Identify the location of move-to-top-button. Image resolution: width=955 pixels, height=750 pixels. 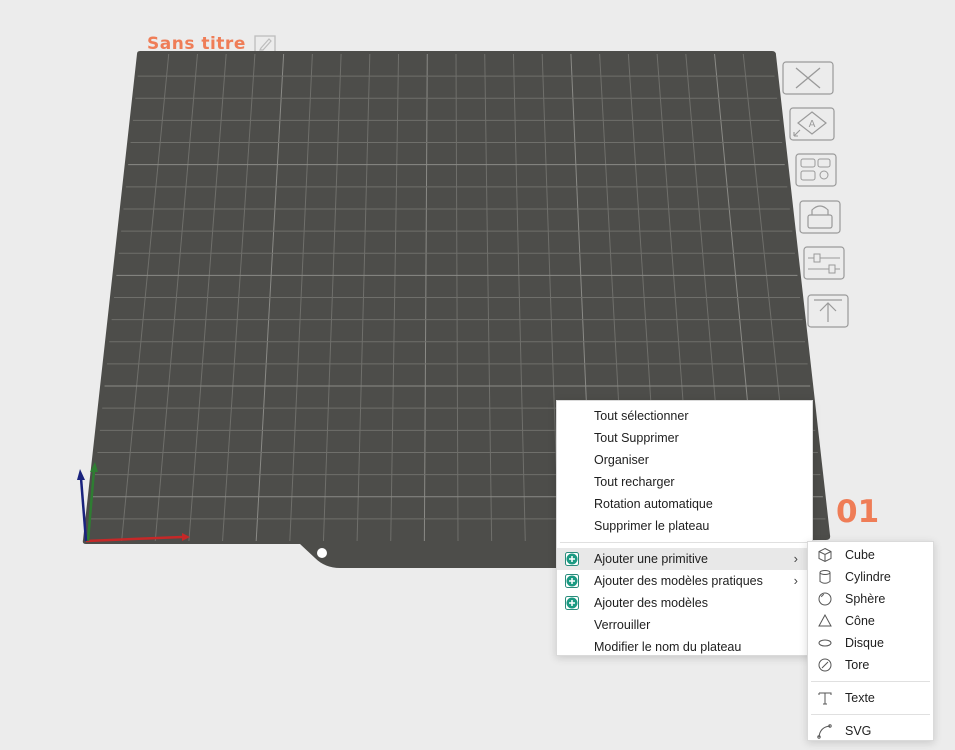
(828, 311).